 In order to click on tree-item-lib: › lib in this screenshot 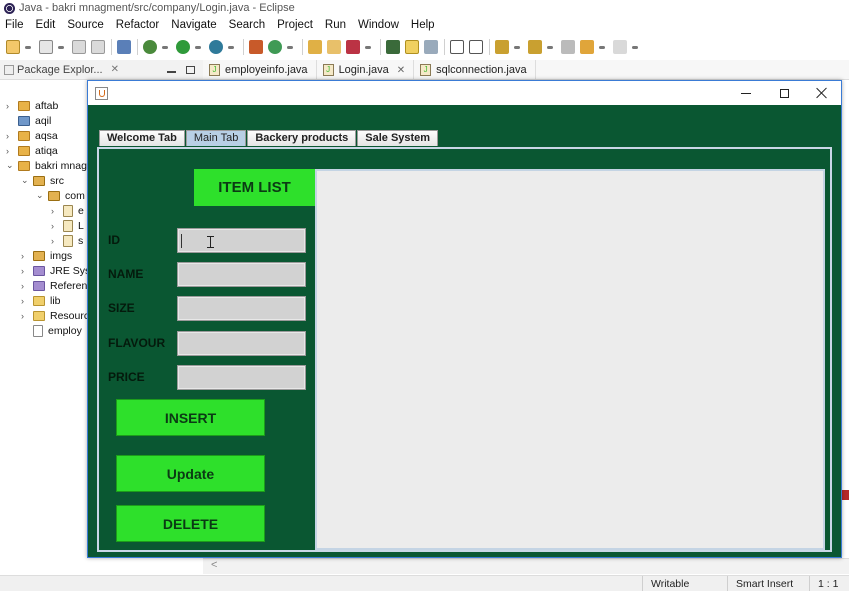, I will do `click(41, 300)`.